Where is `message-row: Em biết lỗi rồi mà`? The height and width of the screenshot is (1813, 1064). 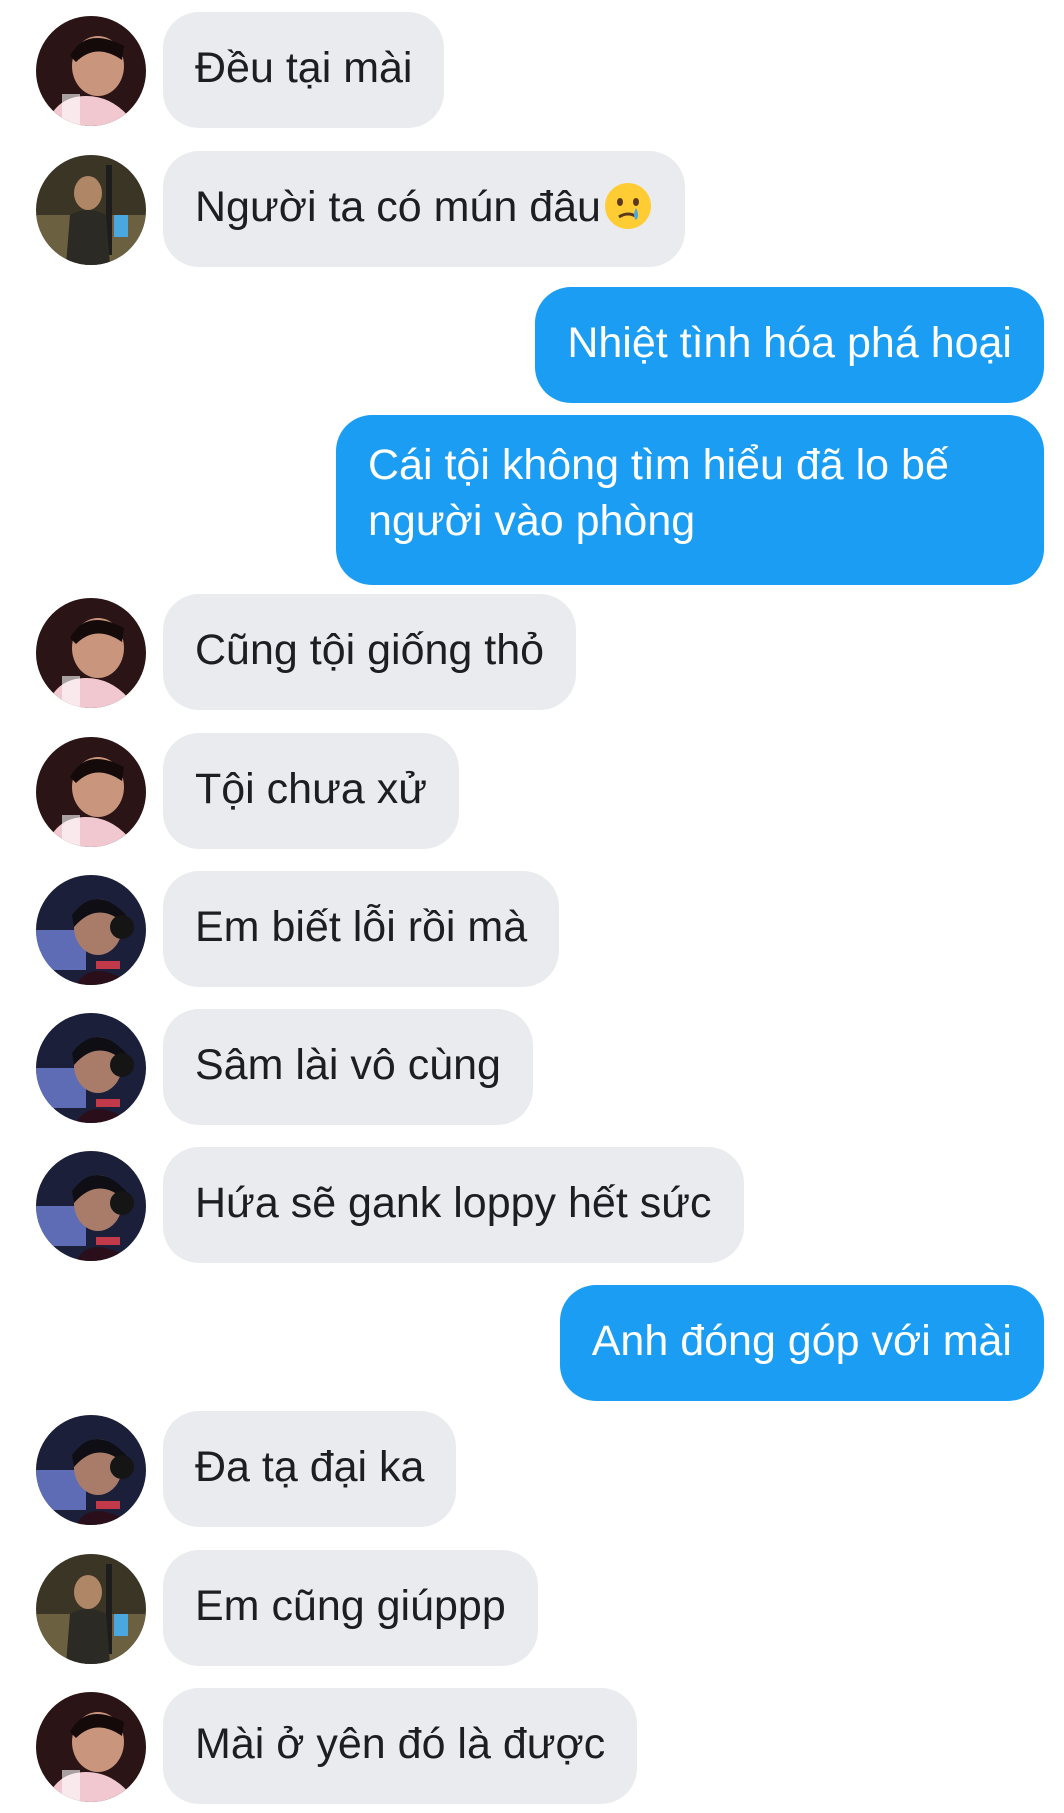 message-row: Em biết lỗi rồi mà is located at coordinates (532, 929).